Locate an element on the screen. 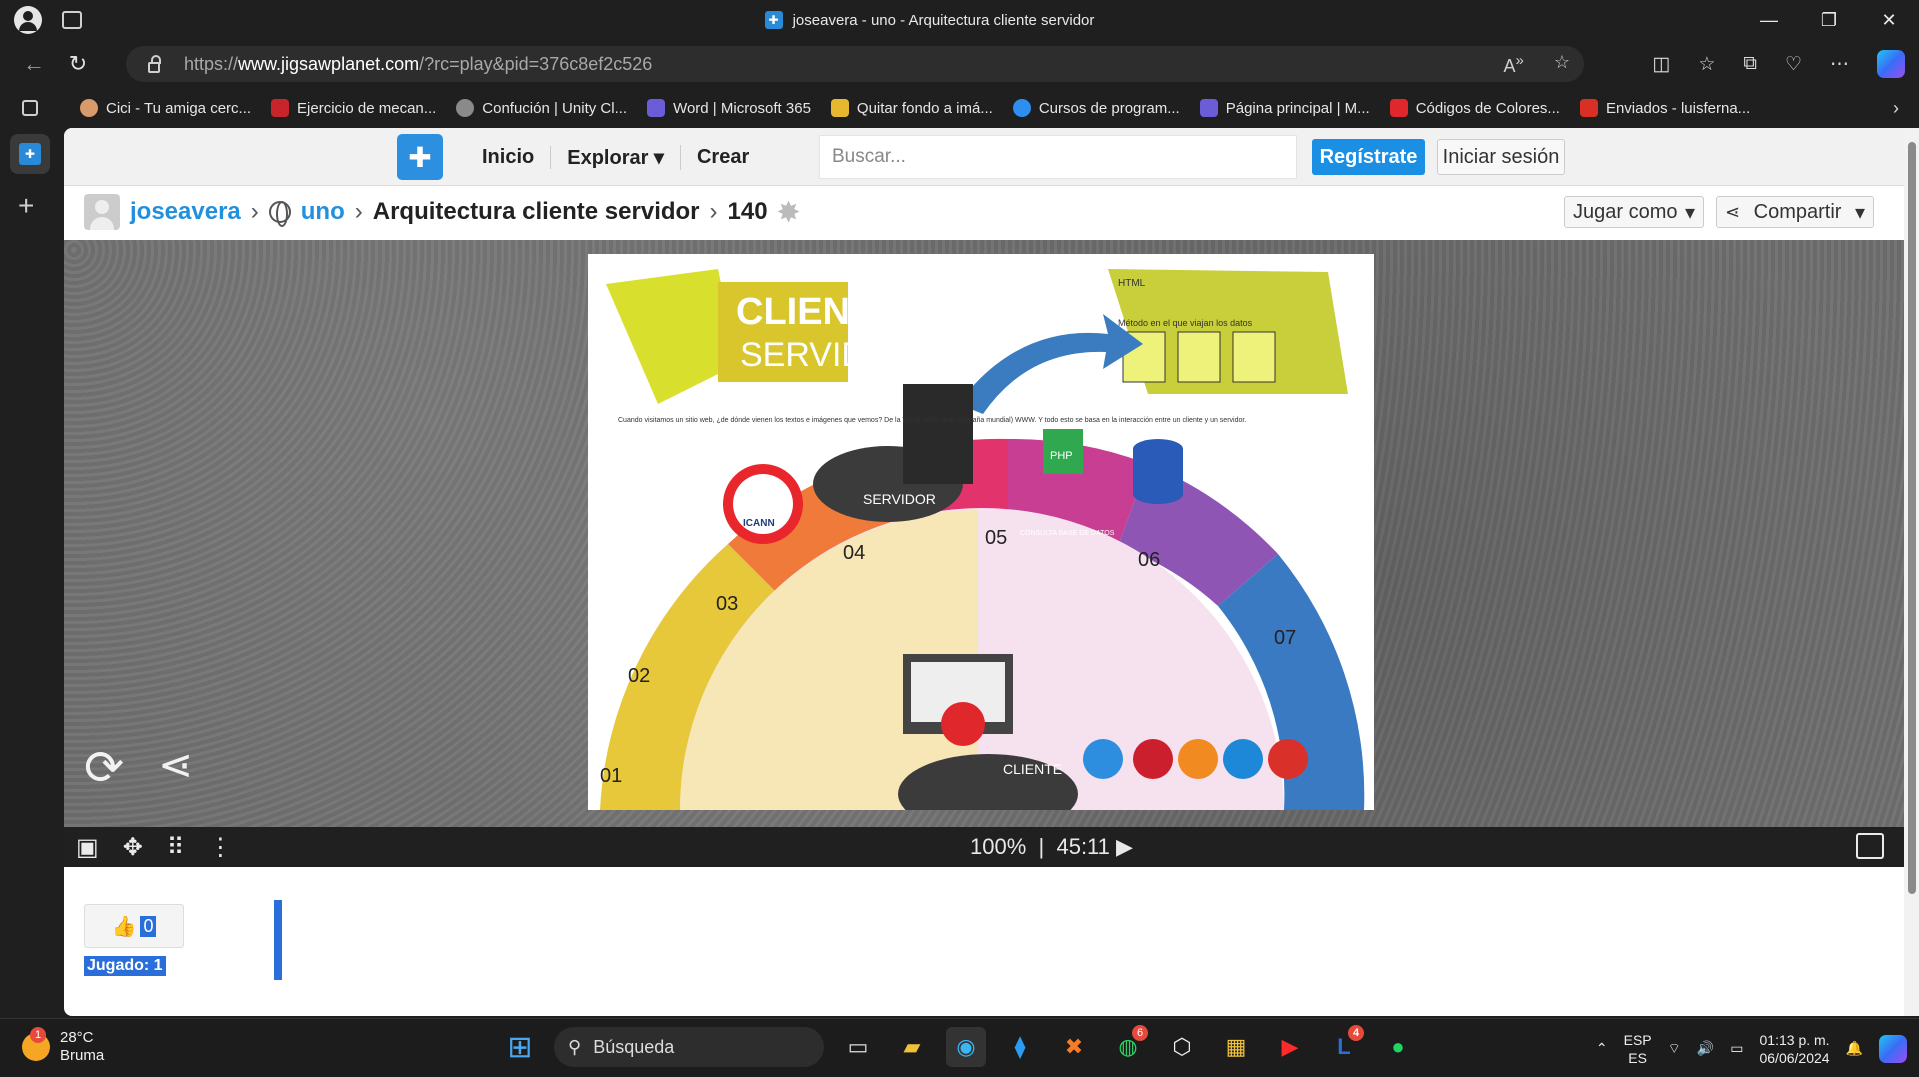  show-hidden-icons-chevron-icon: ⌃ is located at coordinates (1602, 1048).